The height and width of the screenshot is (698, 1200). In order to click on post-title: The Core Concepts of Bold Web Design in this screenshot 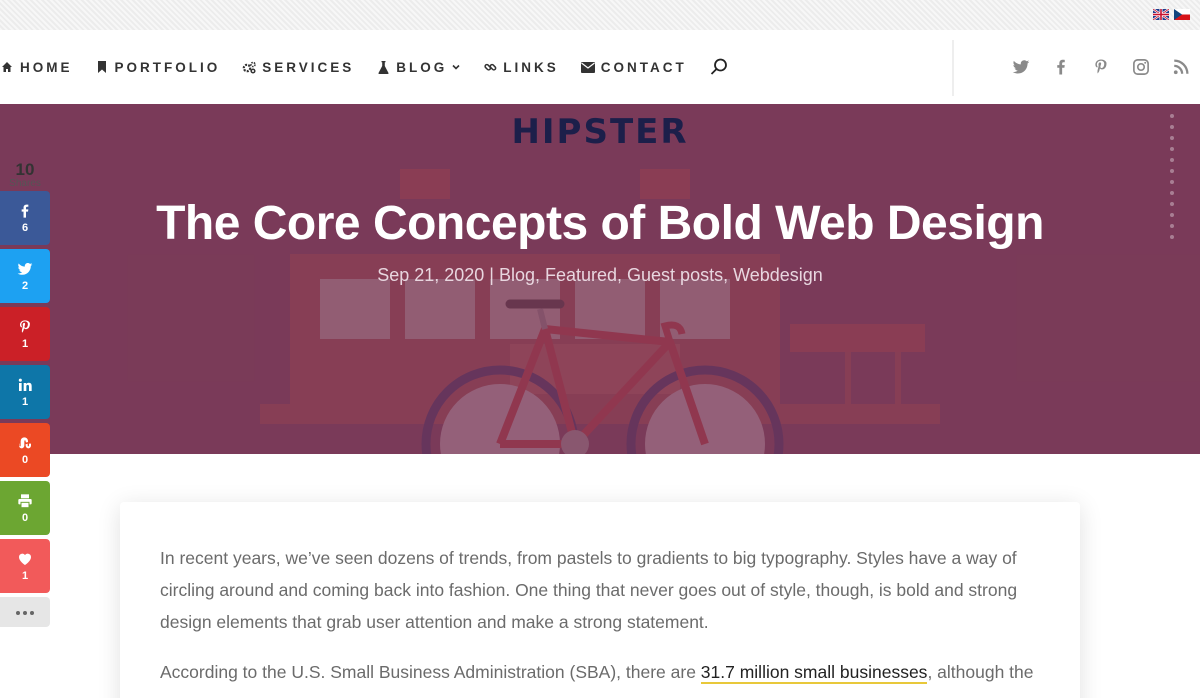, I will do `click(600, 223)`.